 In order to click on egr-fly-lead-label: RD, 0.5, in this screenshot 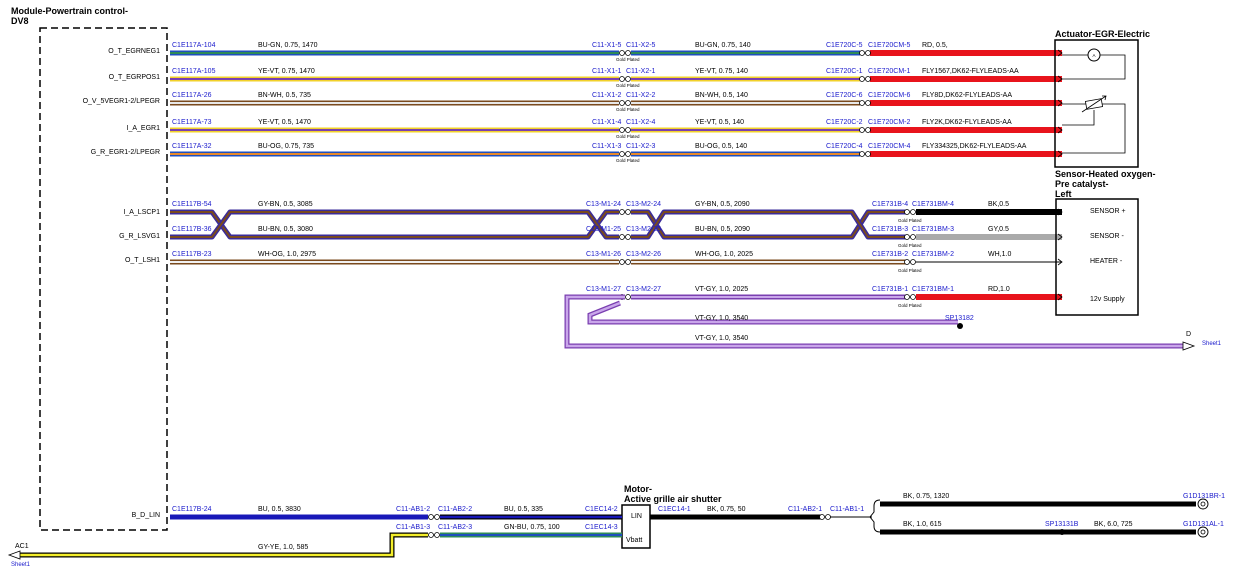, I will do `click(935, 45)`.